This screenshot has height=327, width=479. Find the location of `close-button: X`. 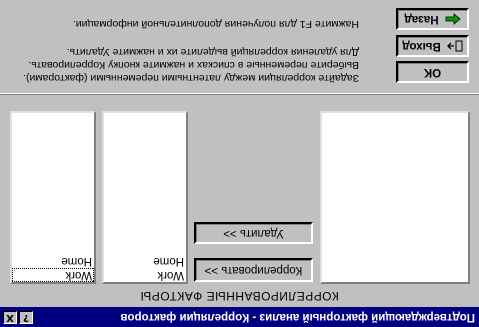

close-button: X is located at coordinates (10, 317).